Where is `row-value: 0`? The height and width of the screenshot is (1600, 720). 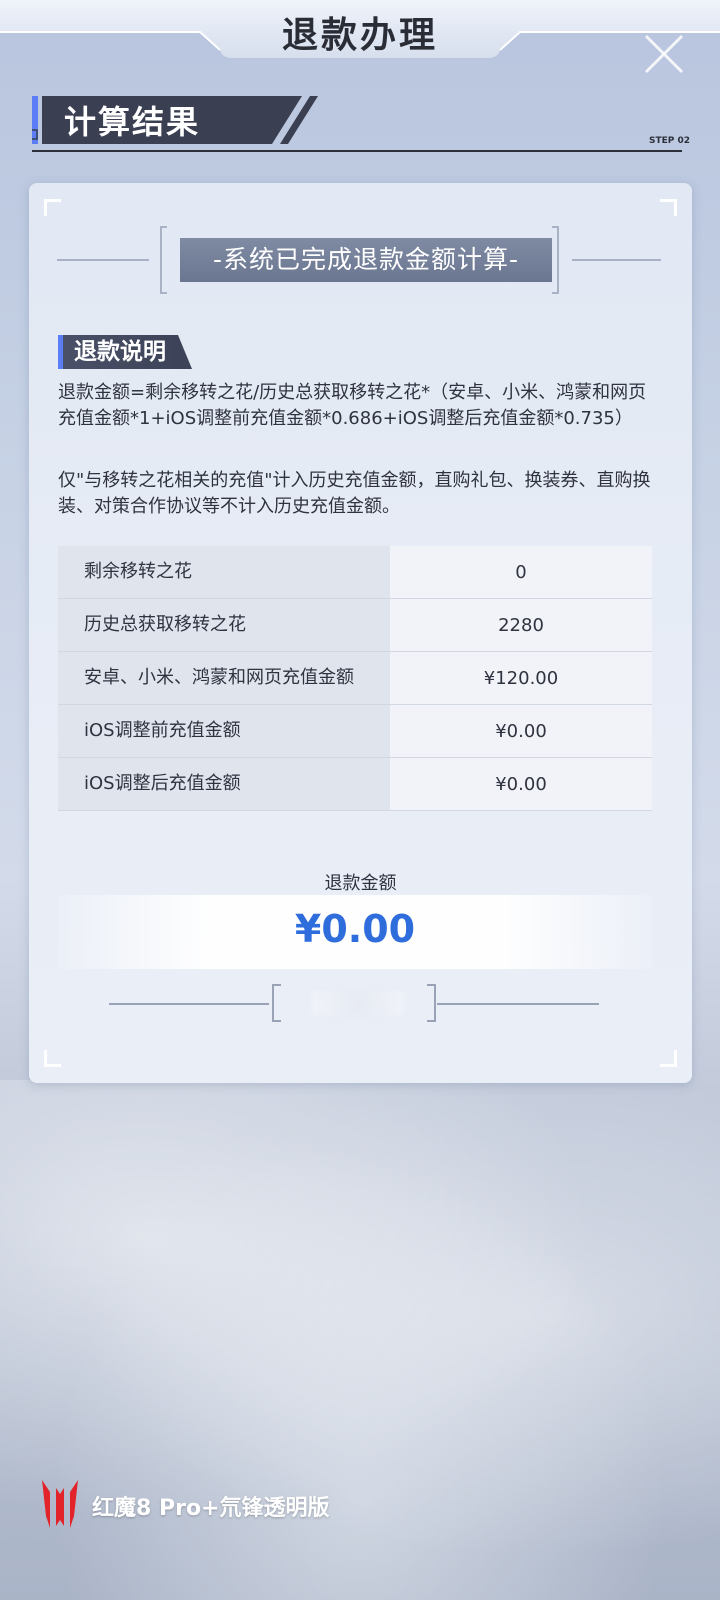
row-value: 0 is located at coordinates (521, 572).